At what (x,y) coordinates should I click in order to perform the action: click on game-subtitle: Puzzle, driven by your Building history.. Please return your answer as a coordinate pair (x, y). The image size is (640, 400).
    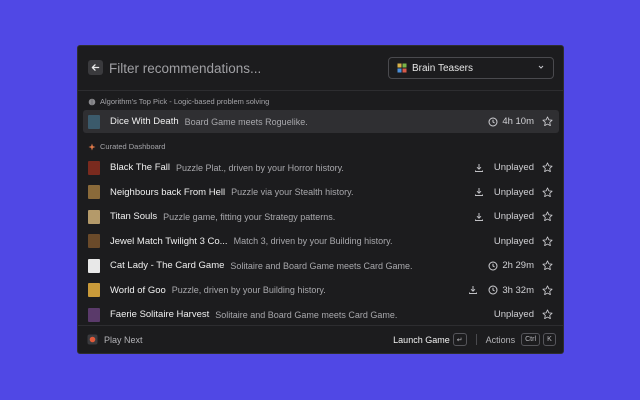
    Looking at the image, I should click on (248, 290).